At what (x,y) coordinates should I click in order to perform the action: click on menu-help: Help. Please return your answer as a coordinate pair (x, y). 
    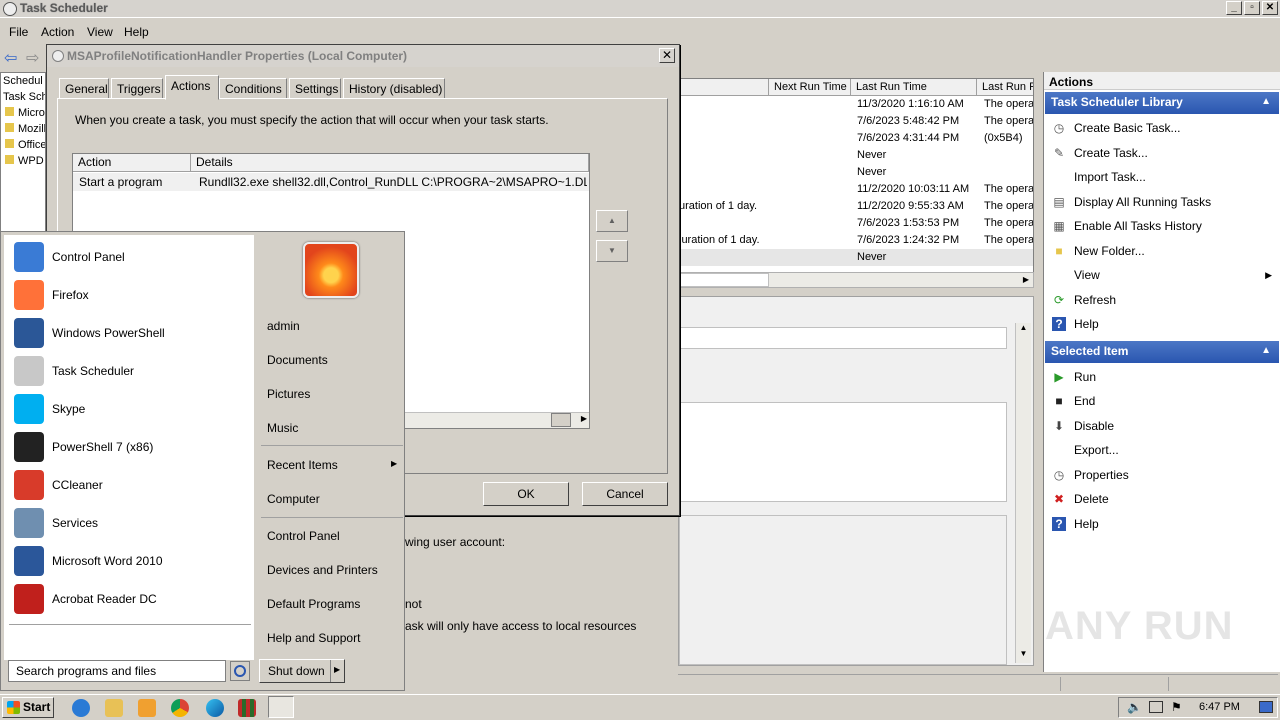
    Looking at the image, I should click on (136, 32).